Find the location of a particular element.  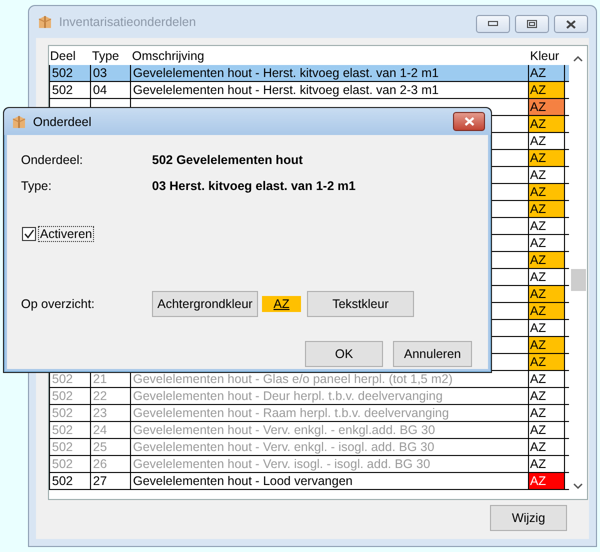

field-label: Op overzicht: is located at coordinates (58, 304).